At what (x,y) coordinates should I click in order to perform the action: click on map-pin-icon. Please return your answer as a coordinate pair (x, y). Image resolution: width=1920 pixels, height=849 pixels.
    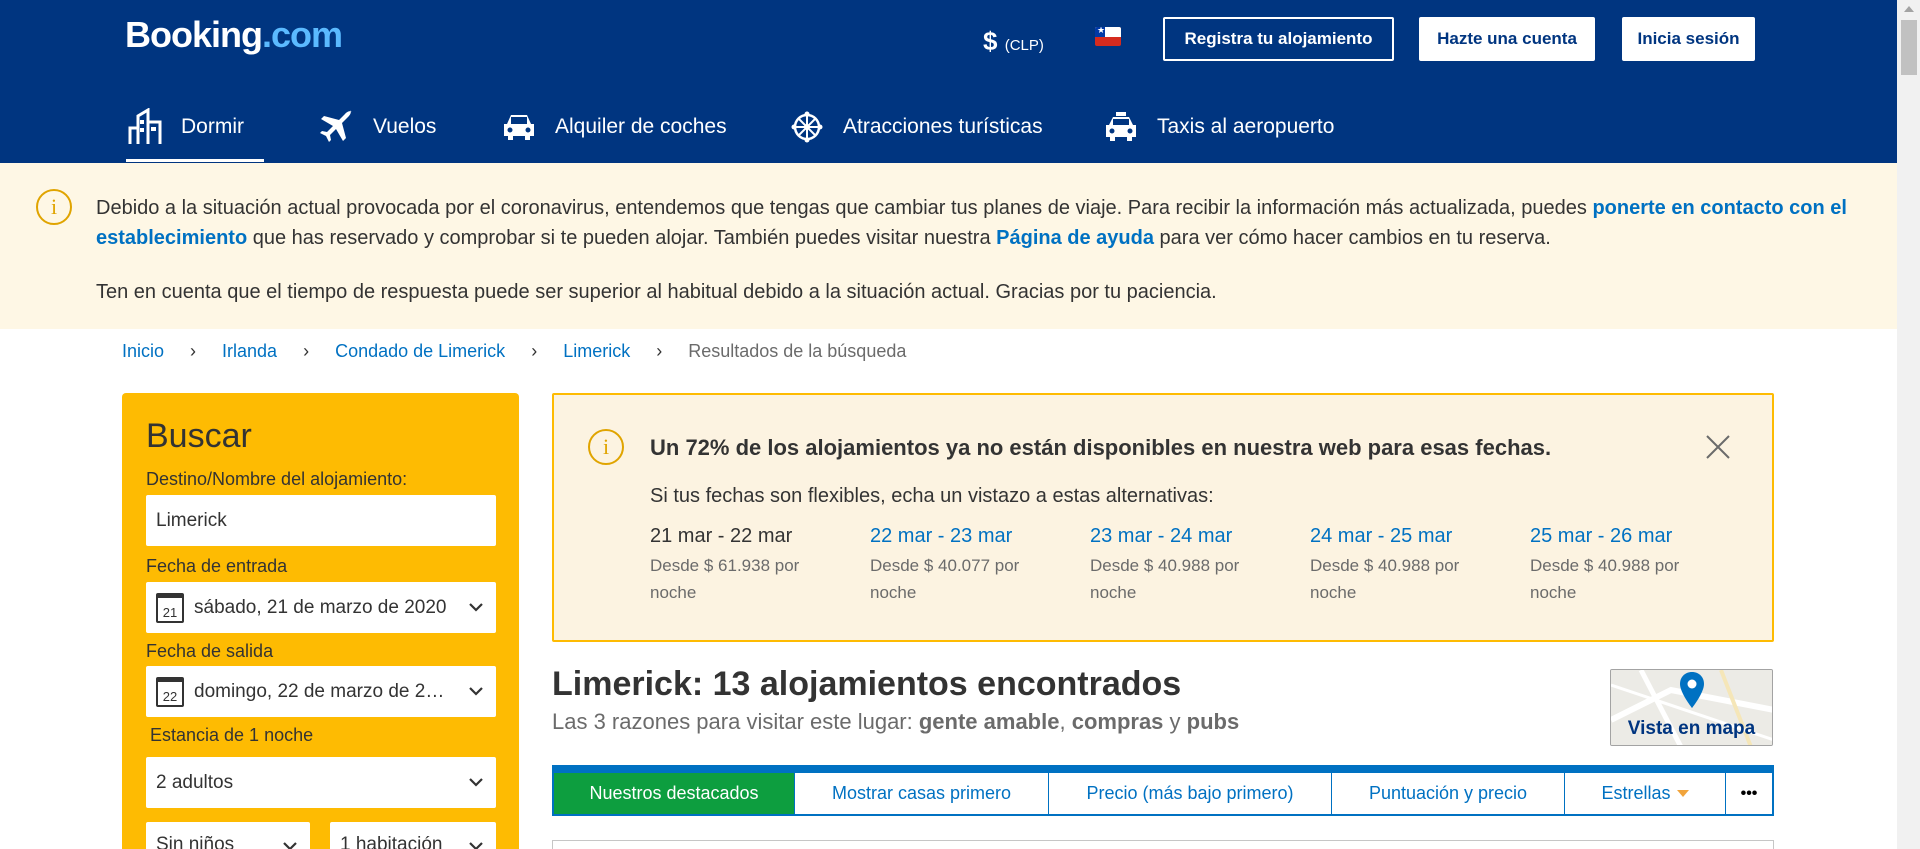
    Looking at the image, I should click on (1692, 690).